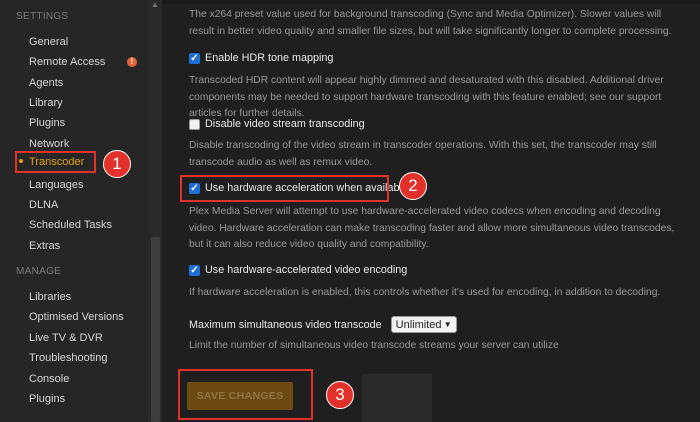 This screenshot has width=700, height=422. I want to click on sidebar-item-console: Console, so click(49, 379).